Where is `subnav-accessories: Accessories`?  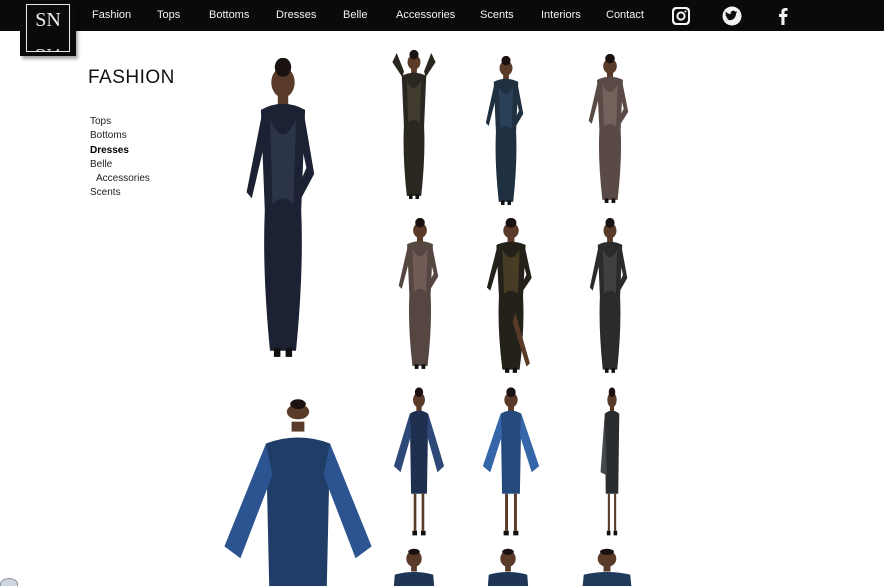 subnav-accessories: Accessories is located at coordinates (120, 179).